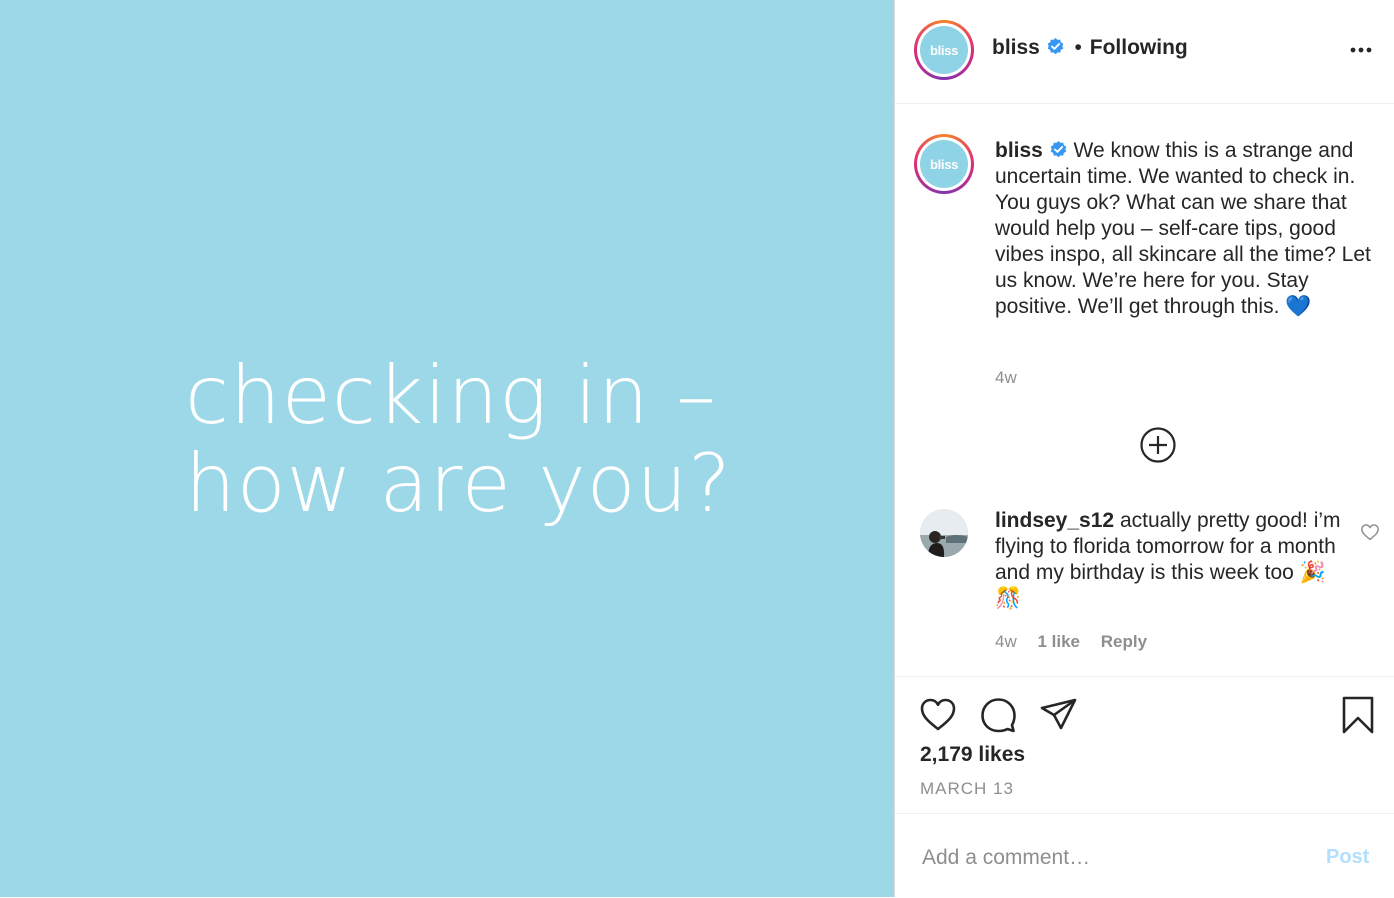  What do you see at coordinates (972, 755) in the screenshot?
I see `likes-count: 2,179 likes` at bounding box center [972, 755].